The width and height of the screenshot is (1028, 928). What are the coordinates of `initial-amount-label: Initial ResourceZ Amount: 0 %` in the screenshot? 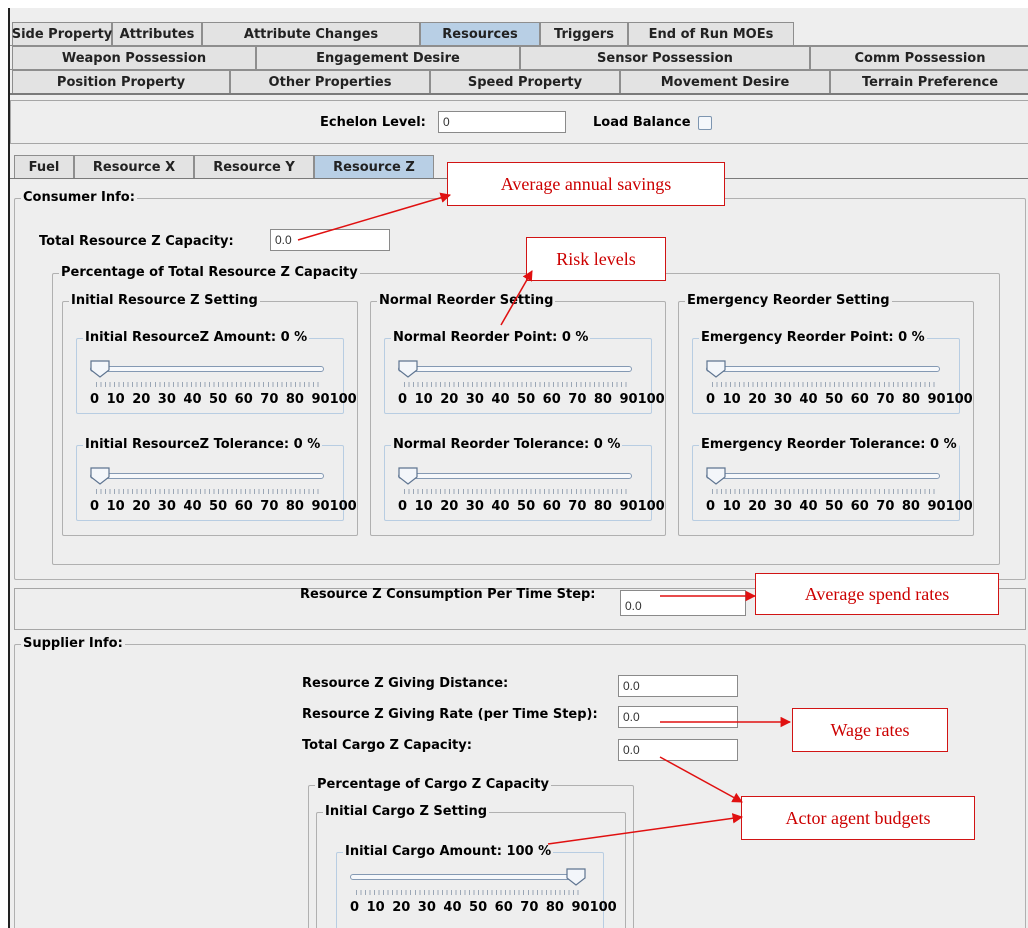 It's located at (196, 338).